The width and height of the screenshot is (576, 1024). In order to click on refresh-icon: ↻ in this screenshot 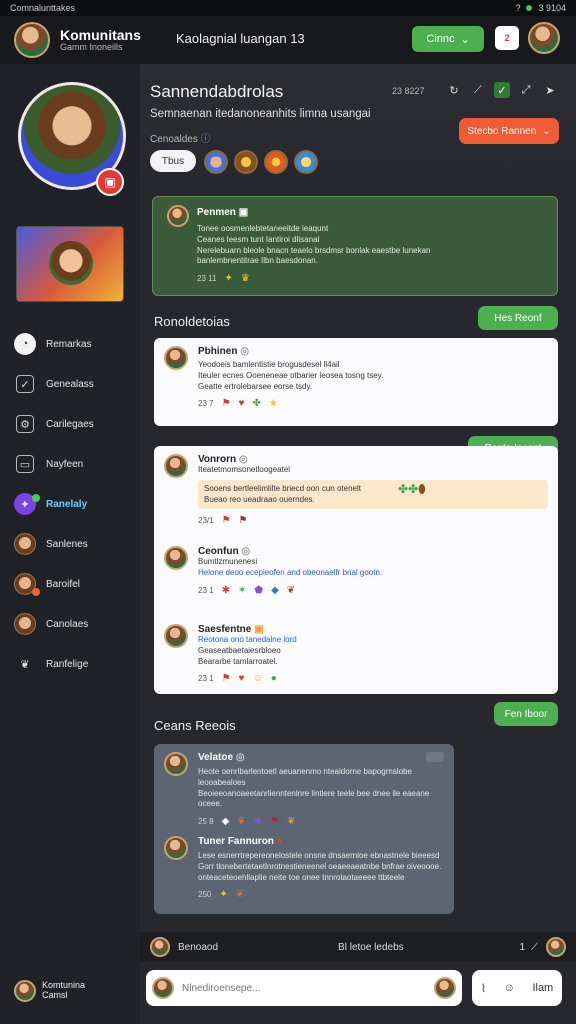, I will do `click(454, 90)`.